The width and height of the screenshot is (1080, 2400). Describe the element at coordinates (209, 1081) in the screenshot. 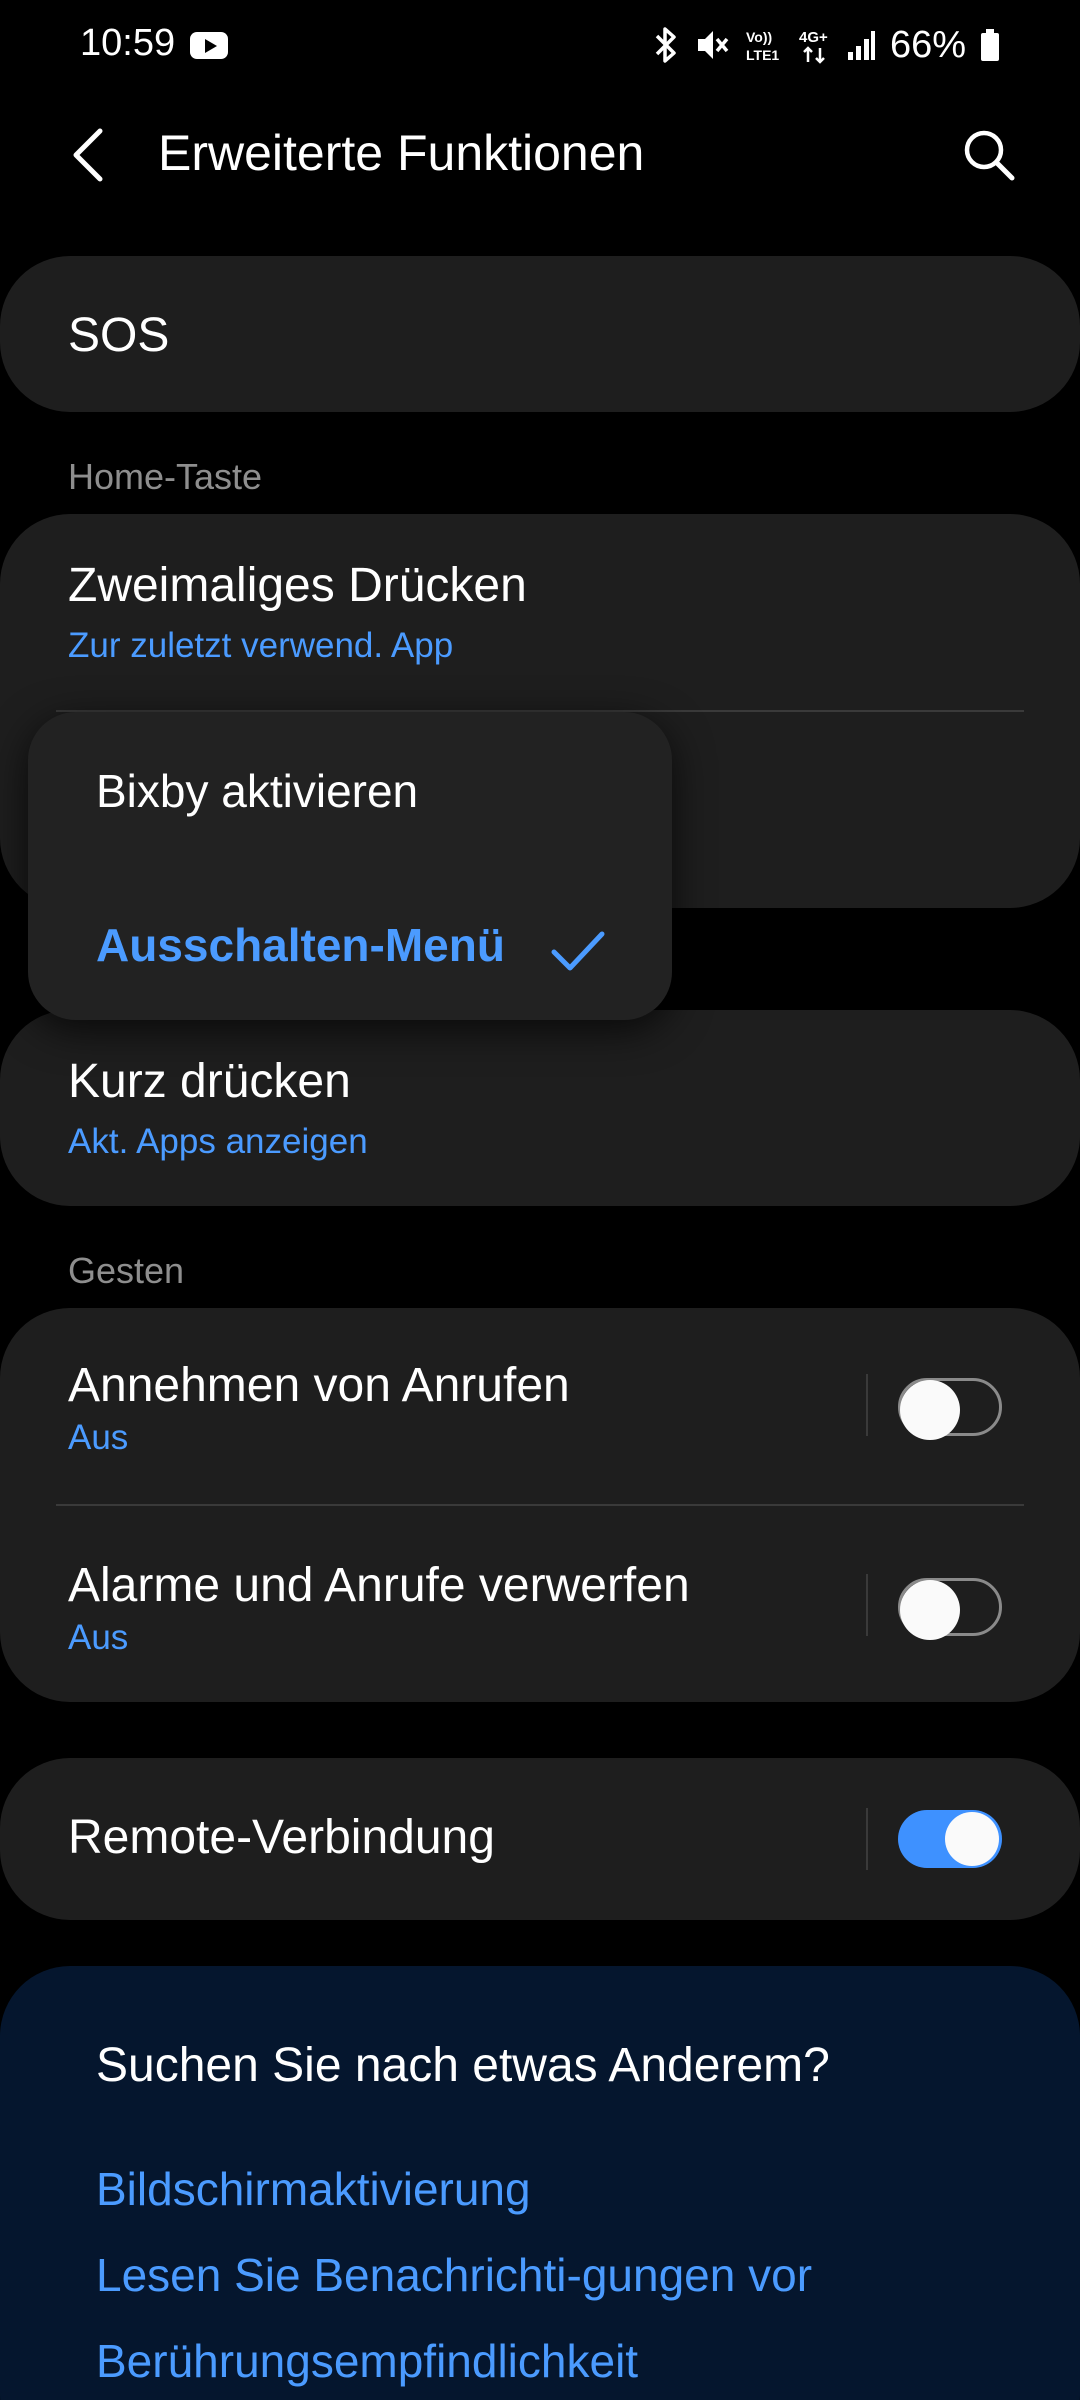

I see `short-press-title: Kurz drücken` at that location.